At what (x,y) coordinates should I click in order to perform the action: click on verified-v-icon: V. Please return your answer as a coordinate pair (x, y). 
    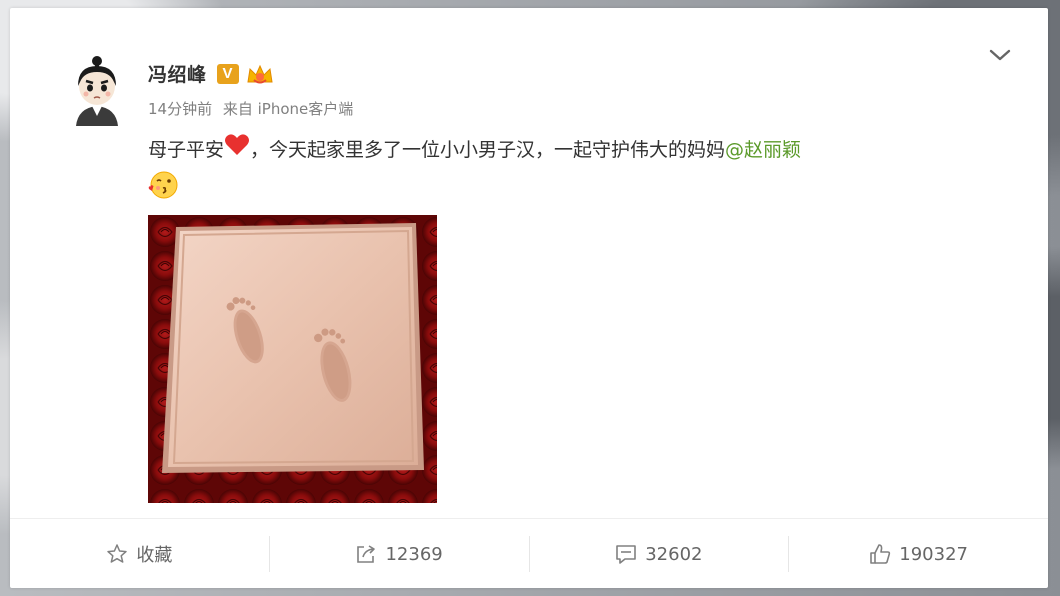
    Looking at the image, I should click on (227, 73).